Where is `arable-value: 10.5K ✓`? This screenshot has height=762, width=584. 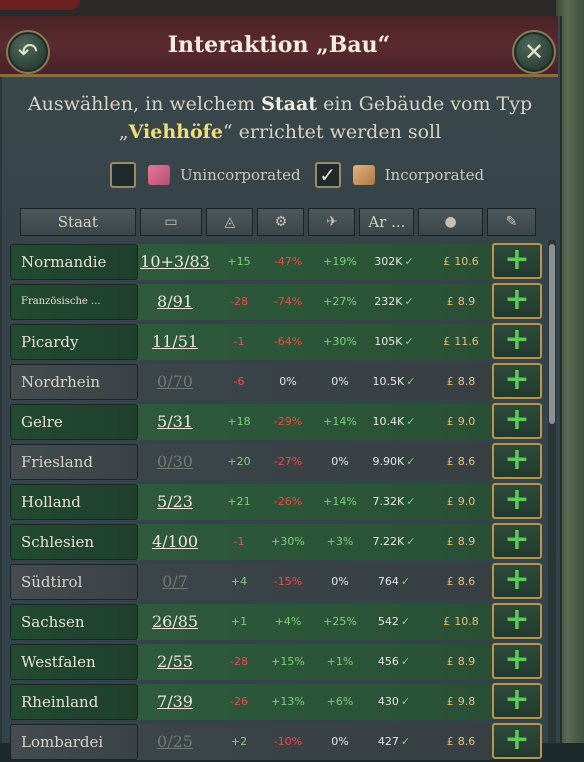 arable-value: 10.5K ✓ is located at coordinates (394, 382).